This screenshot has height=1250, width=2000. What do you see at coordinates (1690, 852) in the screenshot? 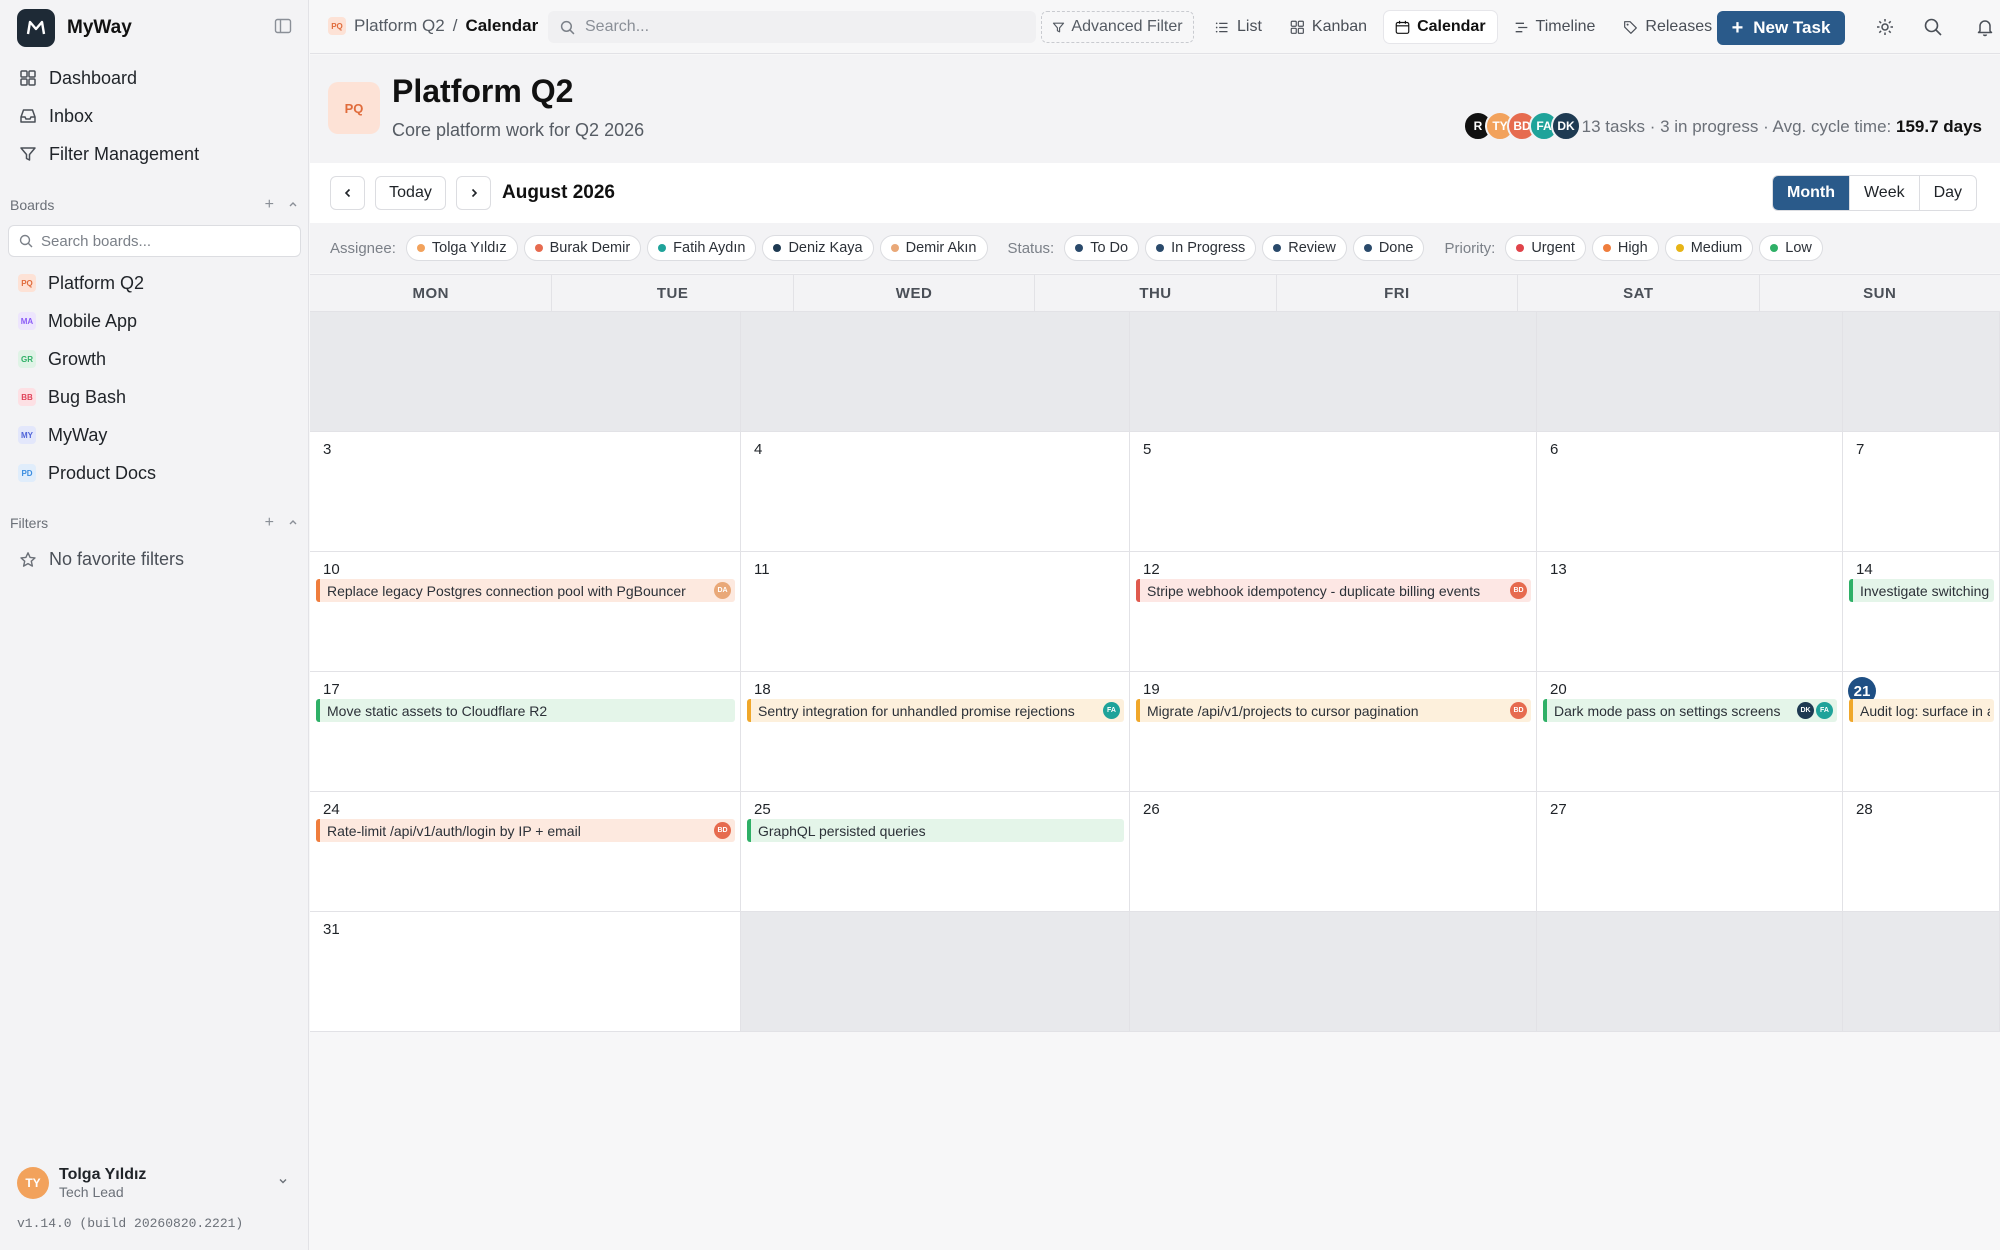
I see `day-cell: 27` at bounding box center [1690, 852].